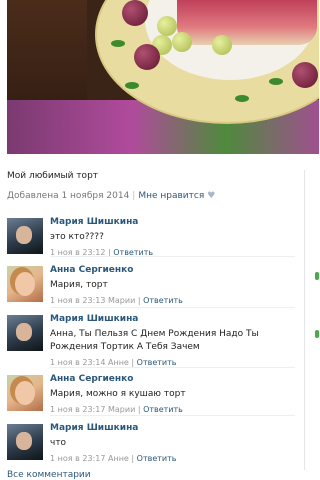  Describe the element at coordinates (177, 458) in the screenshot. I see `comment-info: 1 ноя в 23:17 Анне | Ответить` at that location.